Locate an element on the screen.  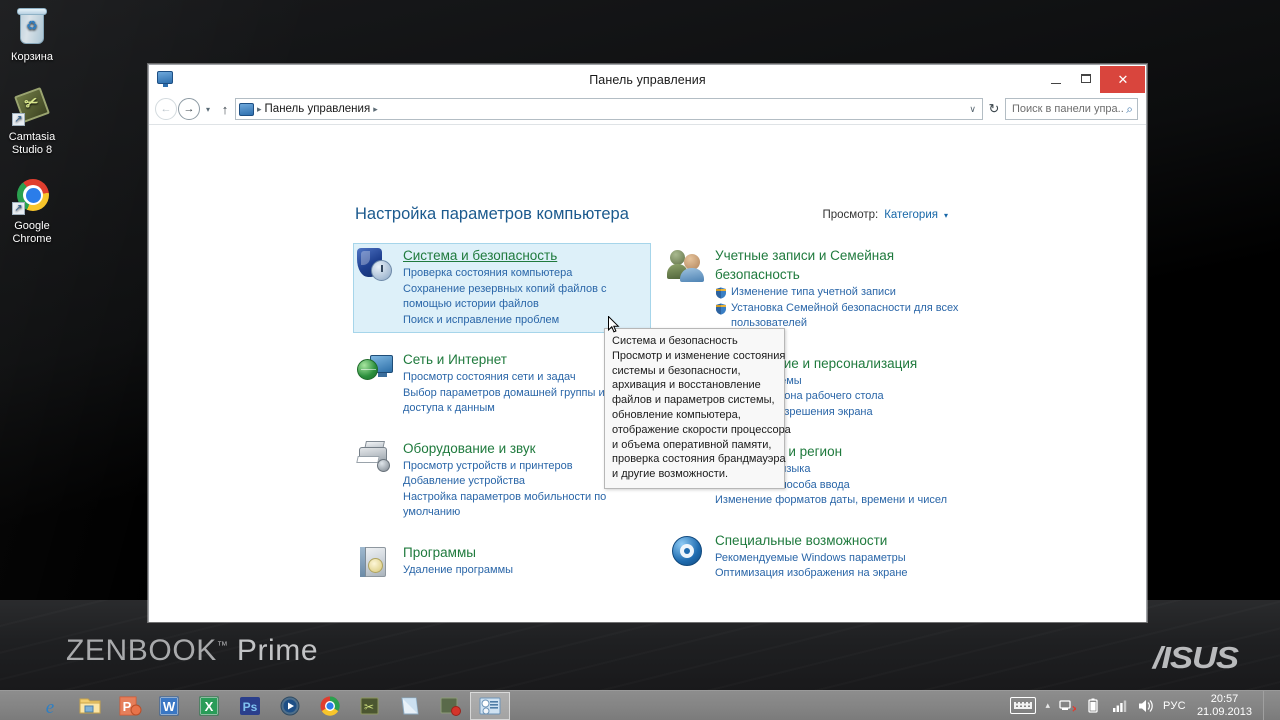
photoshop-icon: Ps is located at coordinates (250, 706).